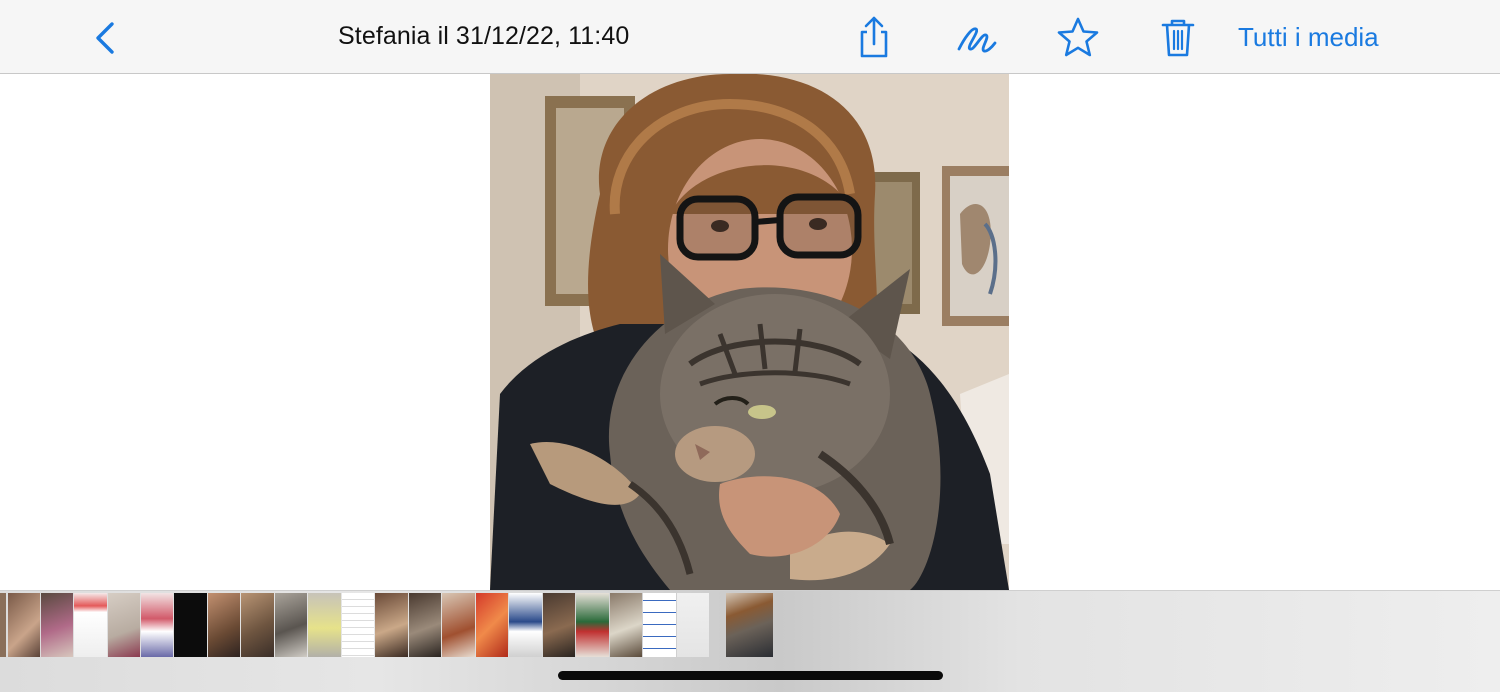 The width and height of the screenshot is (1500, 692). I want to click on back-button, so click(108, 38).